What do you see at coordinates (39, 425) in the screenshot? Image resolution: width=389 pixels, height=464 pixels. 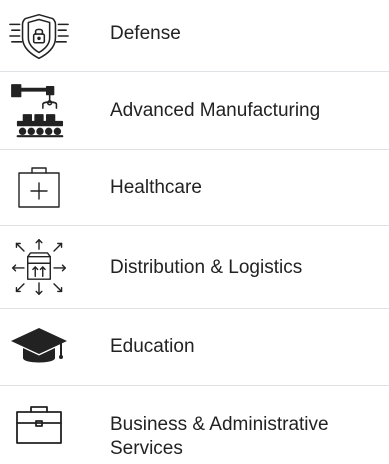 I see `briefcase-icon` at bounding box center [39, 425].